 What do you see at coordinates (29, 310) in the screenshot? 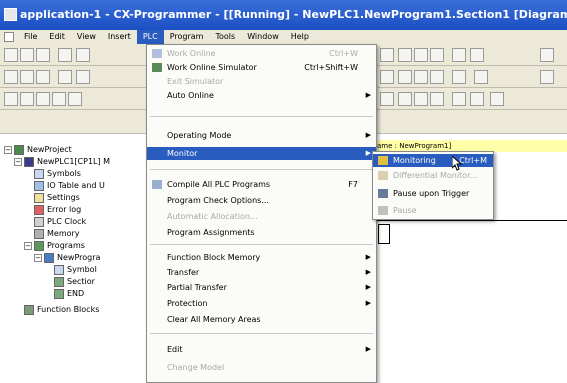
I see `function-block-icon` at bounding box center [29, 310].